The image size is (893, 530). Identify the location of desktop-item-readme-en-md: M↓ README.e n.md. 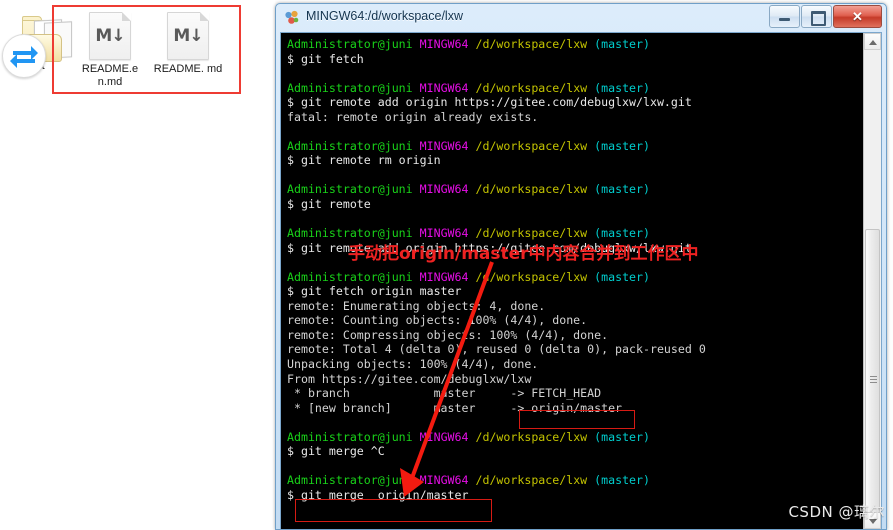
(110, 50).